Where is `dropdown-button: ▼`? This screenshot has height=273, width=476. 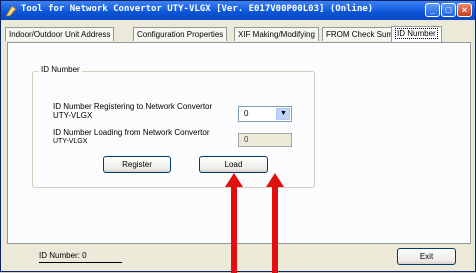
dropdown-button: ▼ is located at coordinates (283, 114).